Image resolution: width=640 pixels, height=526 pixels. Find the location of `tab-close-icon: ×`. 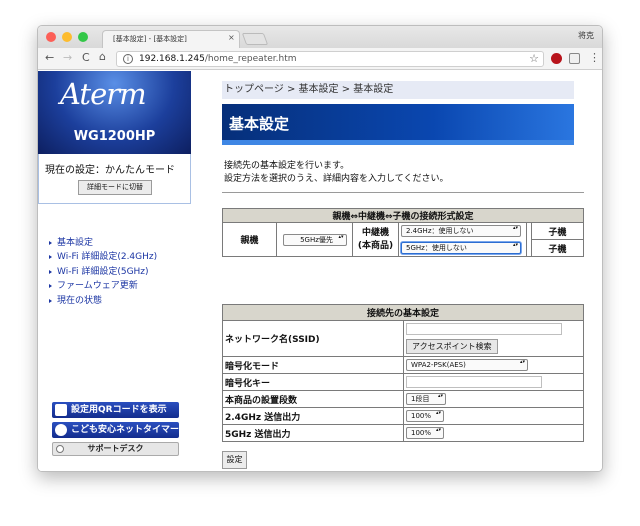

tab-close-icon: × is located at coordinates (231, 37).